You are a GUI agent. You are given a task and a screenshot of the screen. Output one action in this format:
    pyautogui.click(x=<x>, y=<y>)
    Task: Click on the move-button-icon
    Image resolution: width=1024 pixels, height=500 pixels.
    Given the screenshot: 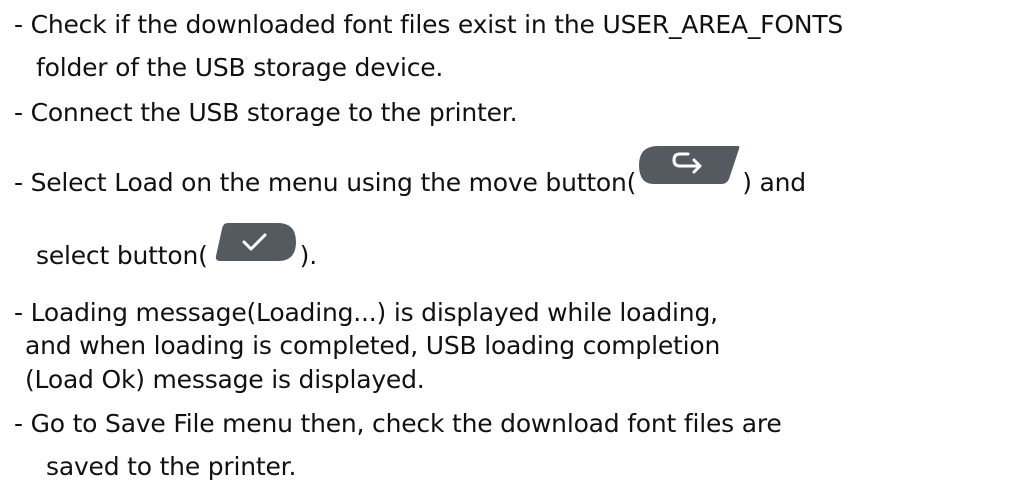 What is the action you would take?
    pyautogui.click(x=689, y=165)
    